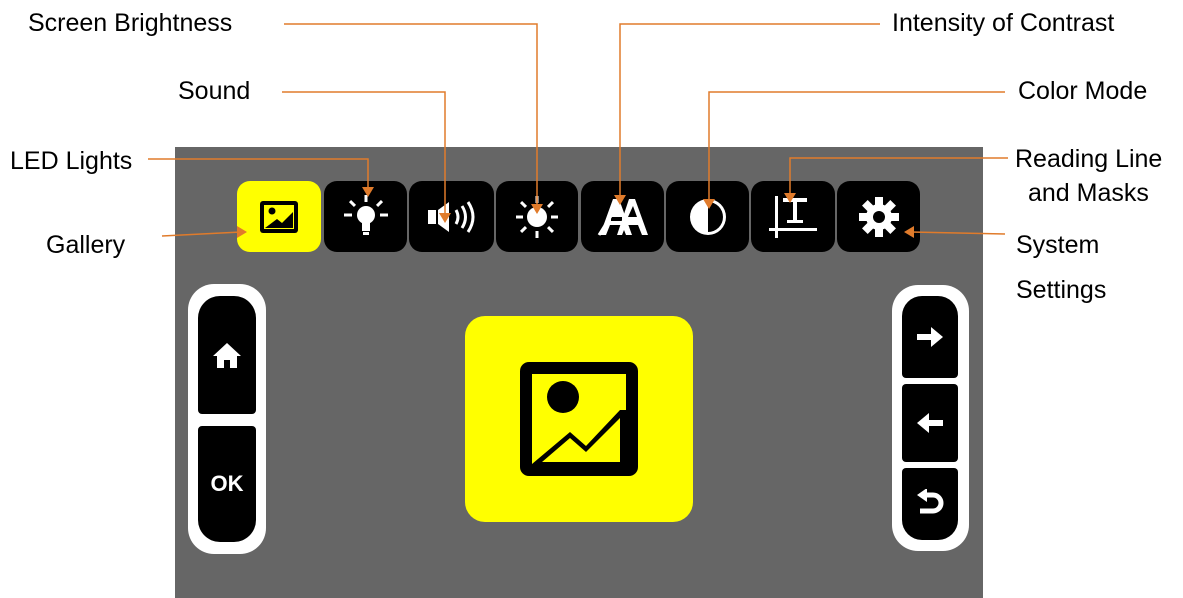  I want to click on home-icon, so click(227, 355).